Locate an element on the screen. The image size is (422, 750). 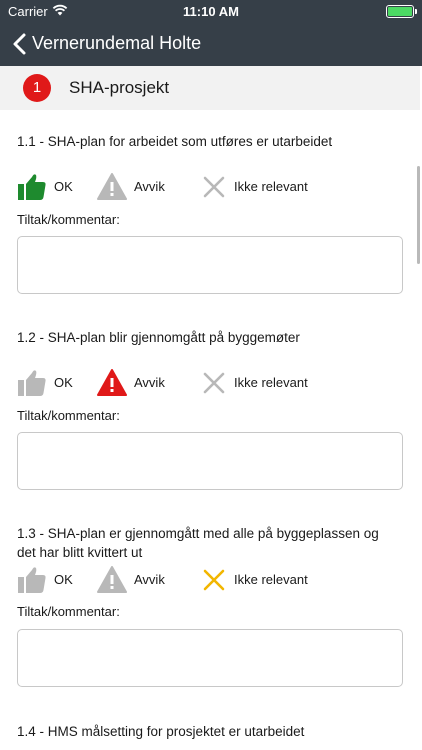
navigation-bar: Vernerundemal Holte is located at coordinates (211, 44).